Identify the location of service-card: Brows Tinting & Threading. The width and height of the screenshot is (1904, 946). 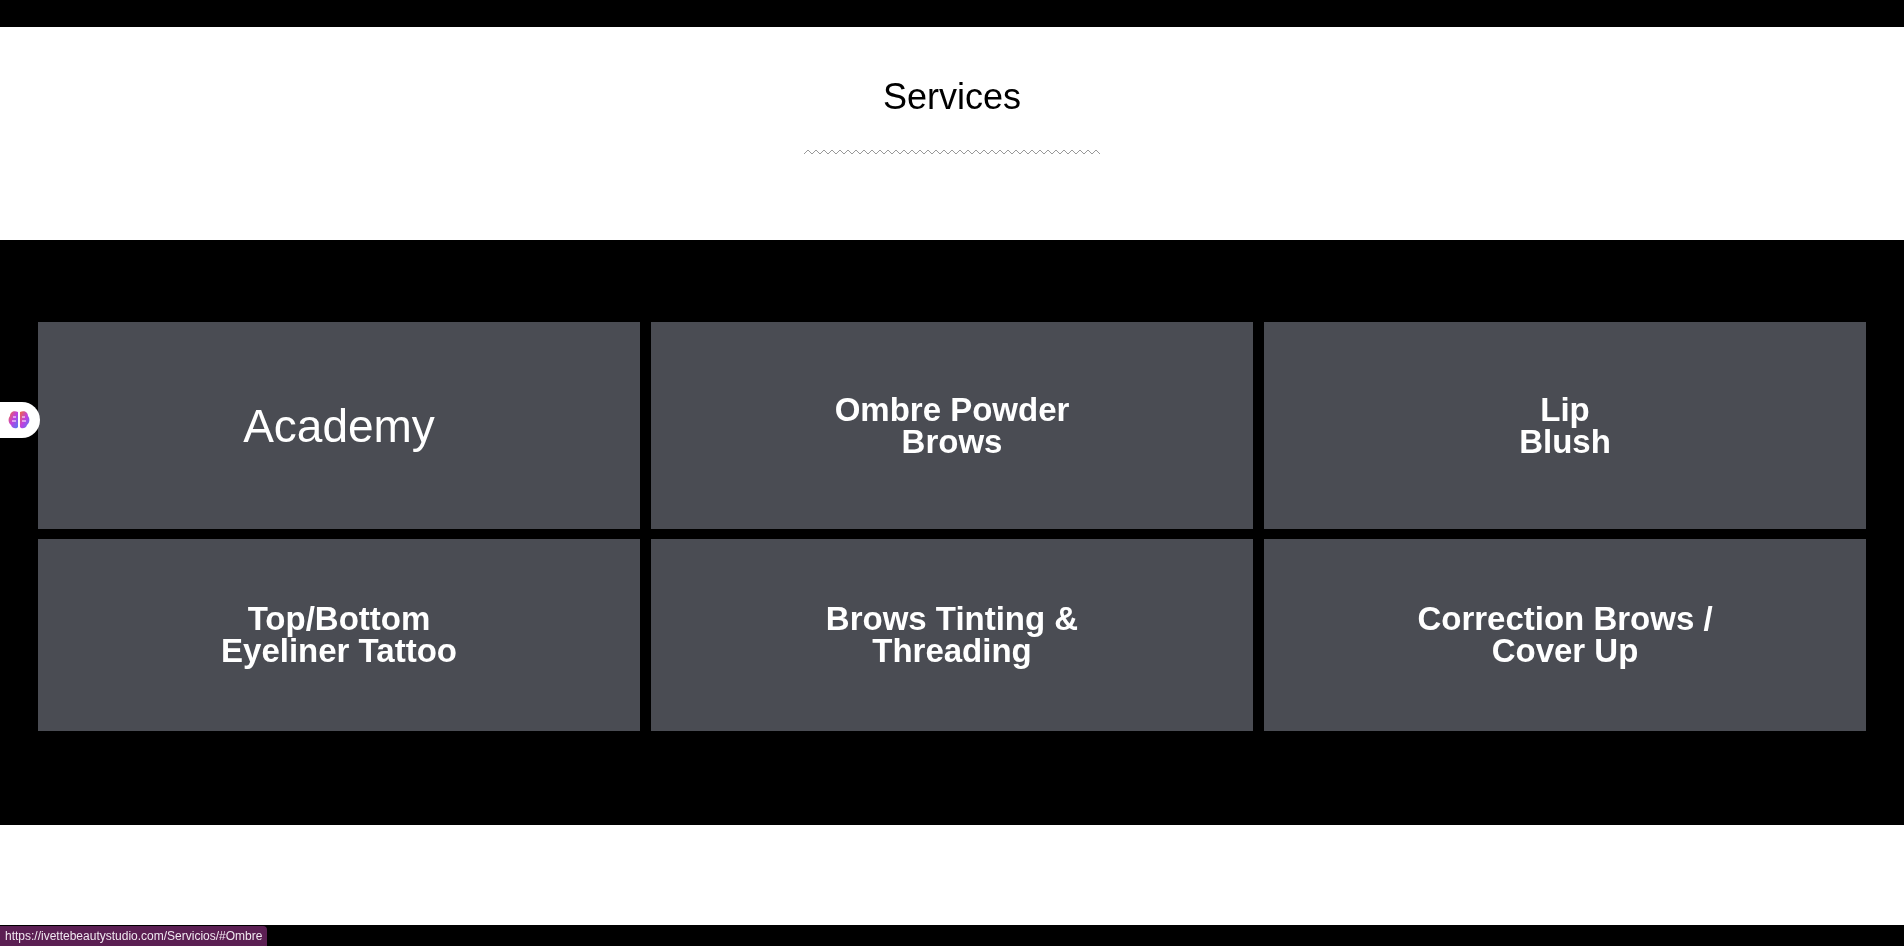
(952, 635).